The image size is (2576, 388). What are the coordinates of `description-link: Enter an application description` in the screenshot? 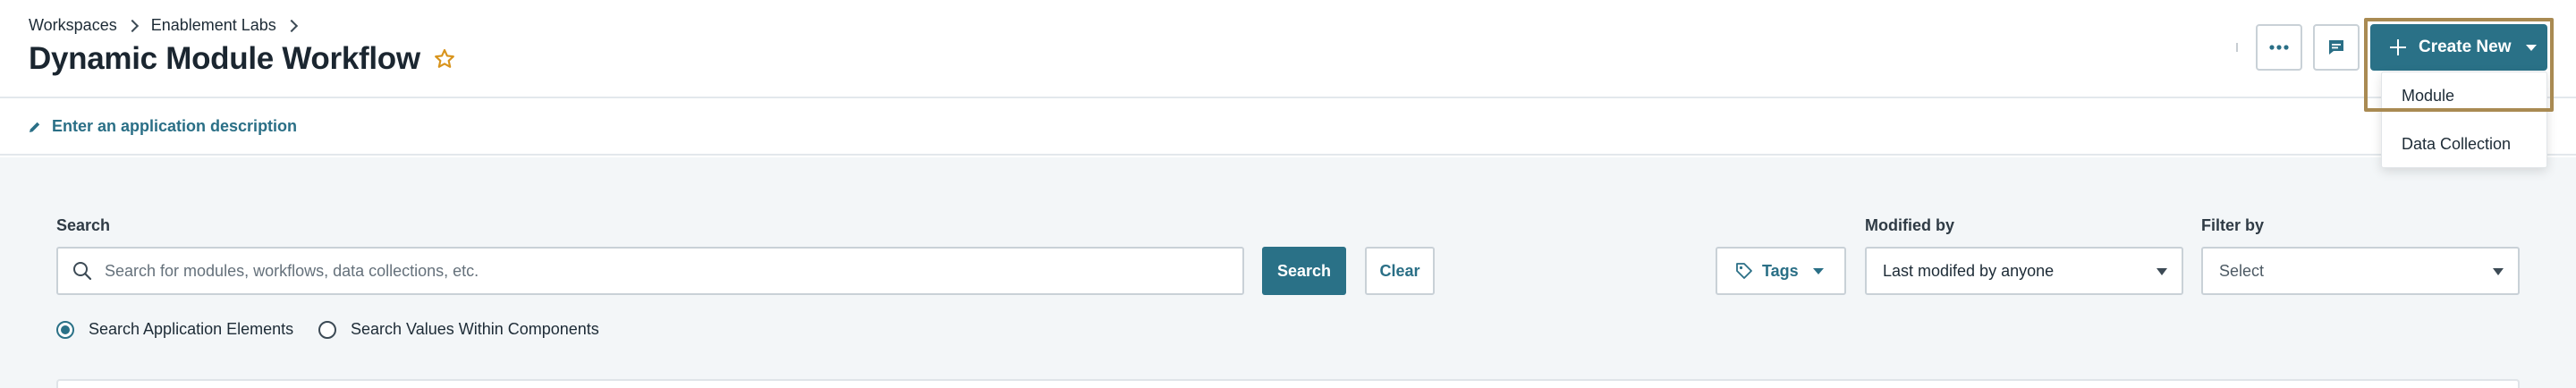 It's located at (163, 126).